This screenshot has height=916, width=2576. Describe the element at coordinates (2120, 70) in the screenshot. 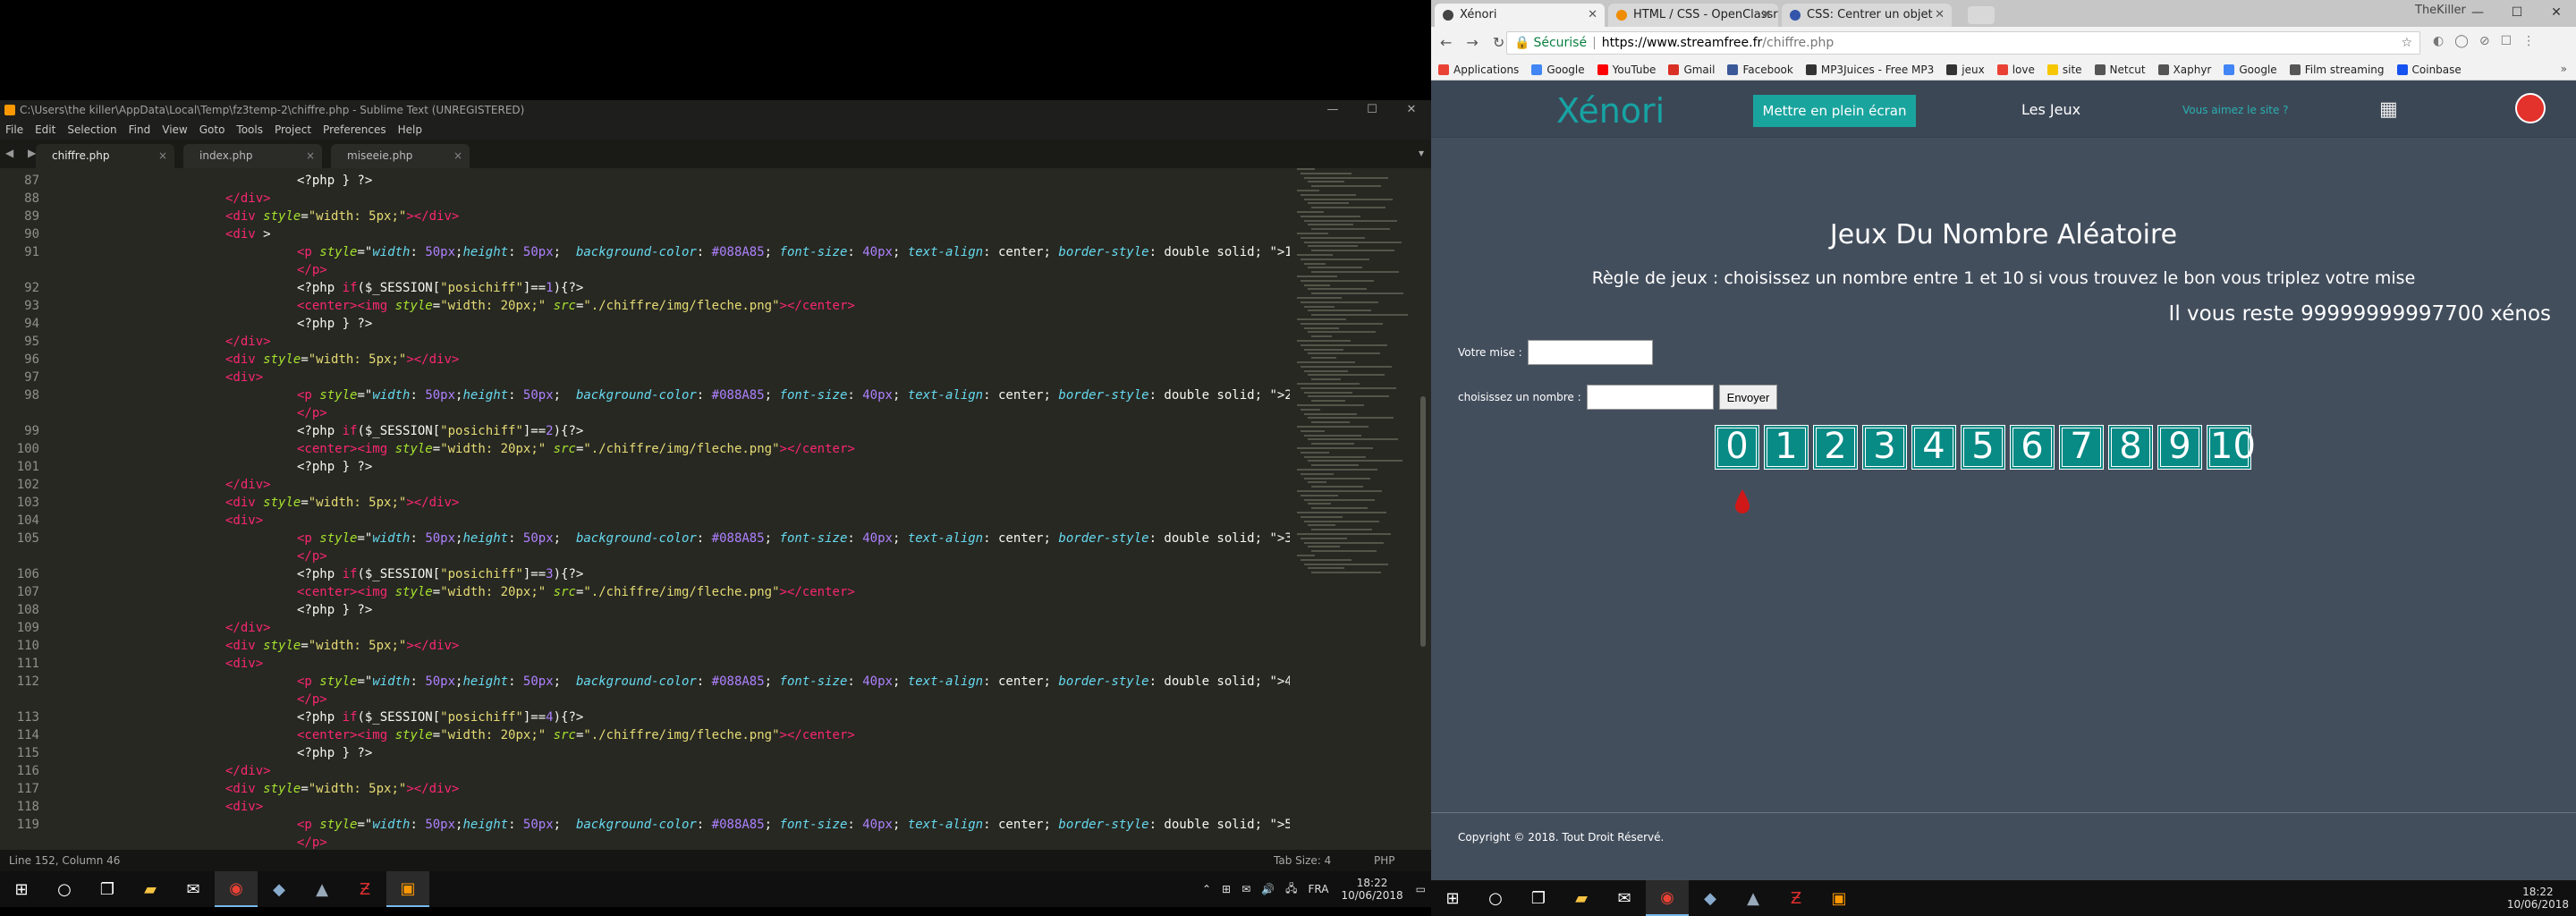

I see `bookmark-item: Netcut` at that location.